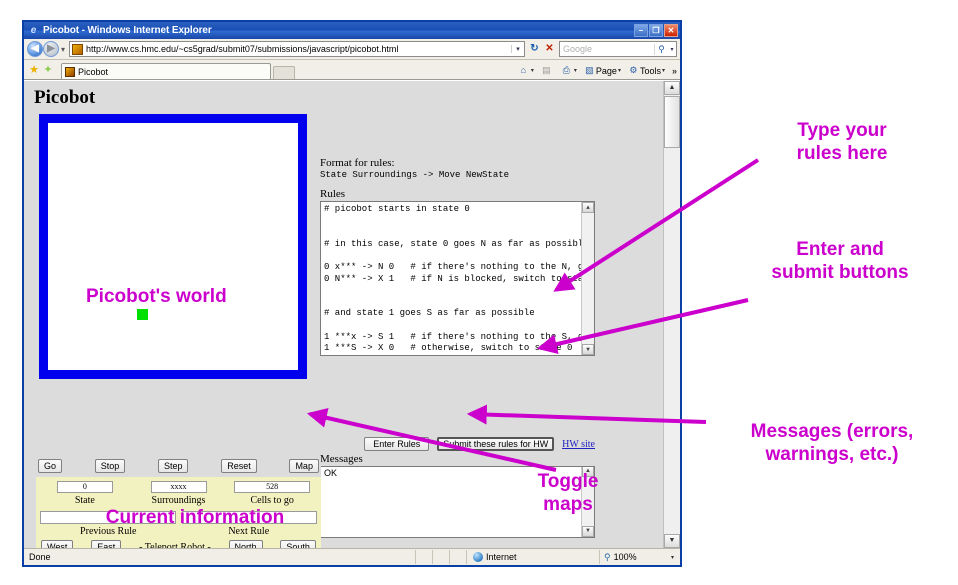  I want to click on feeds-icon: ▤, so click(546, 70).